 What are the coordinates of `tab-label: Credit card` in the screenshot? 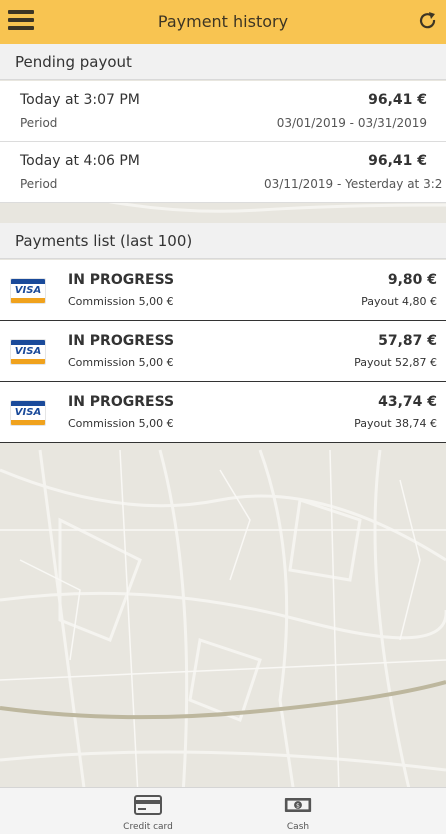 It's located at (148, 827).